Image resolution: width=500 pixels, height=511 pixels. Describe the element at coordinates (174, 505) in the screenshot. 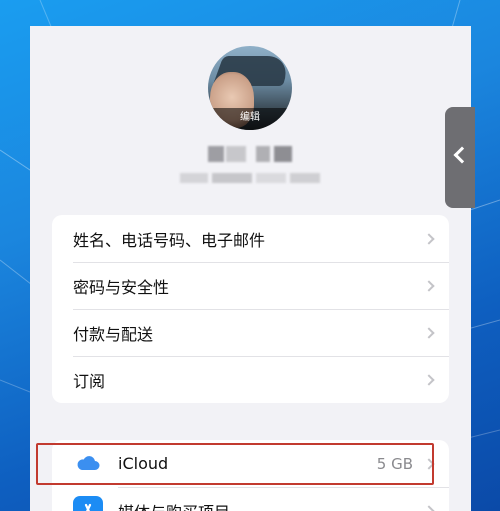

I see `row-label: 媒体与购买项目` at that location.